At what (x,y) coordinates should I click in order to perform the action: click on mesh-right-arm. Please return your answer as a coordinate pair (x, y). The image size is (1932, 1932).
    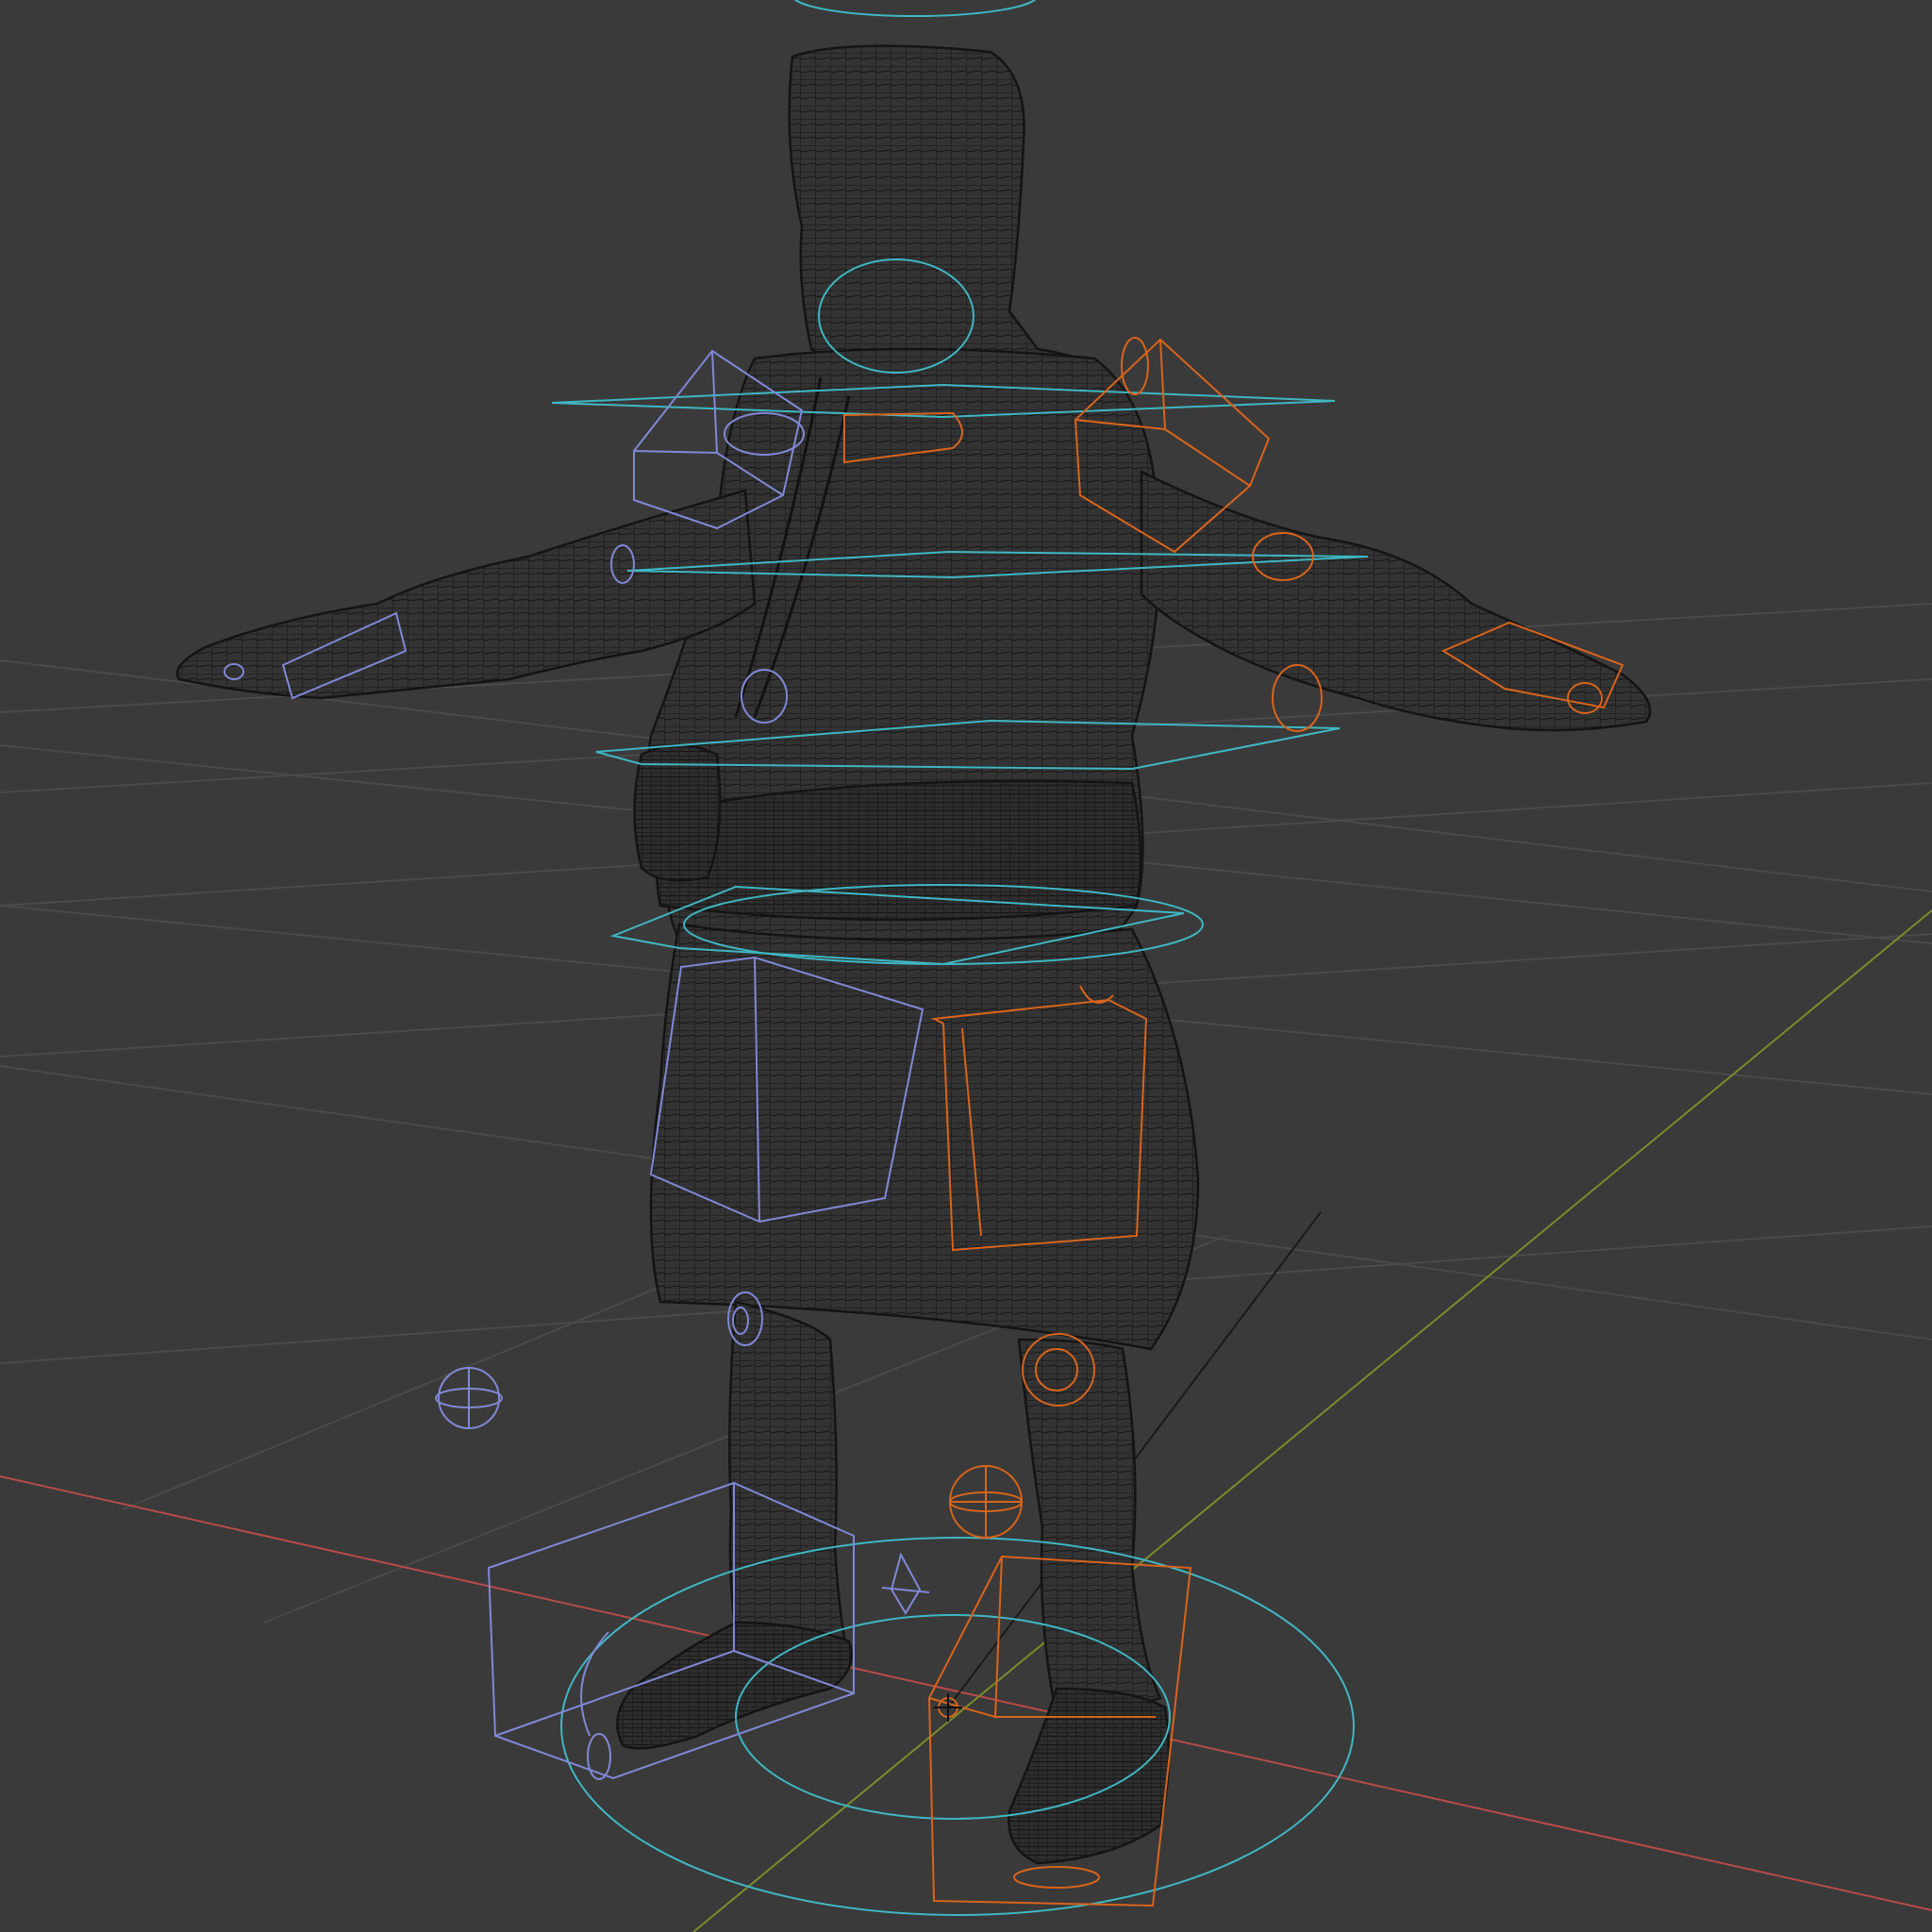
    Looking at the image, I should click on (1396, 600).